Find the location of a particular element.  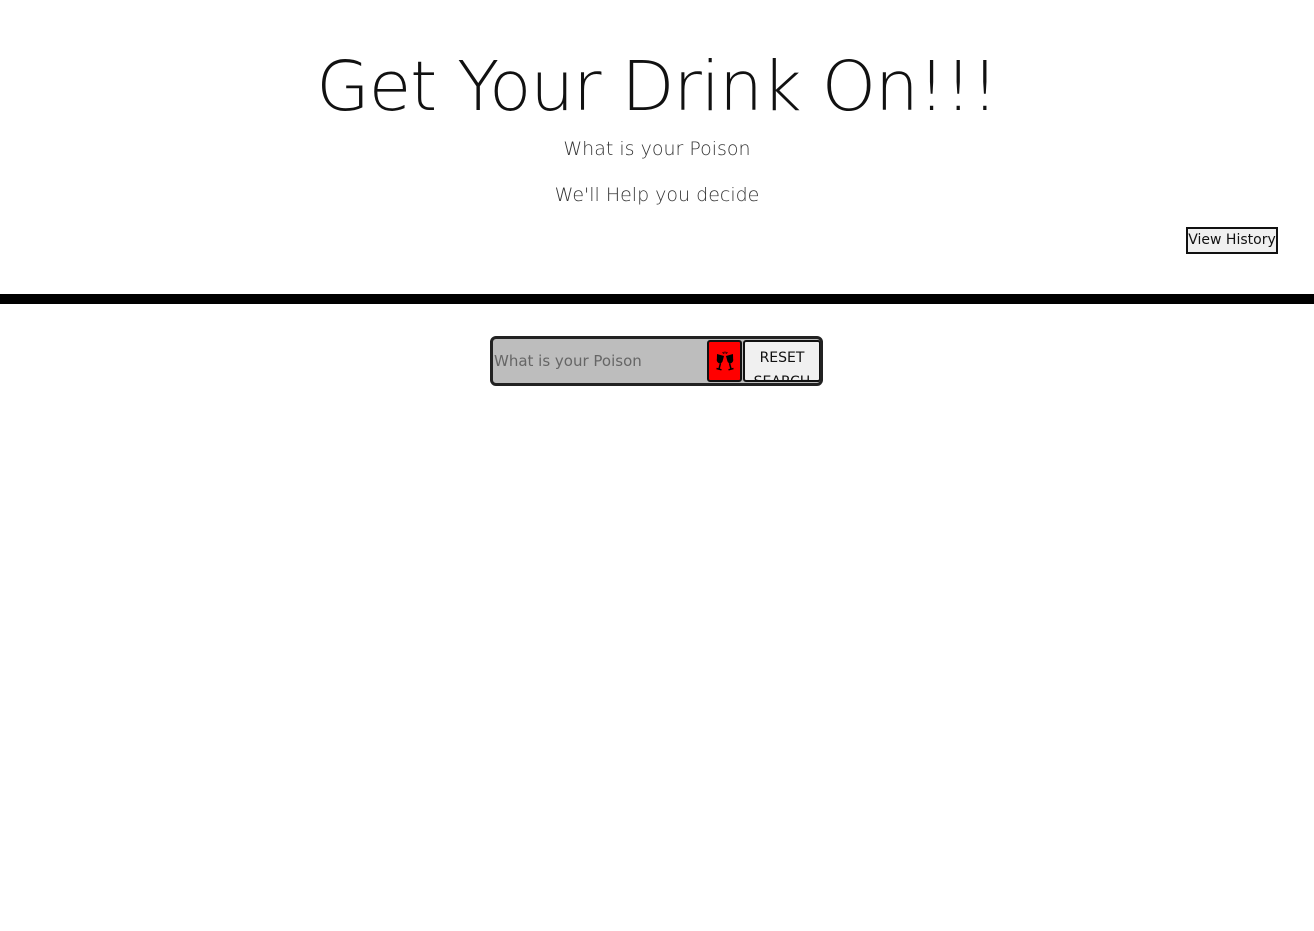

search-input is located at coordinates (599, 361).